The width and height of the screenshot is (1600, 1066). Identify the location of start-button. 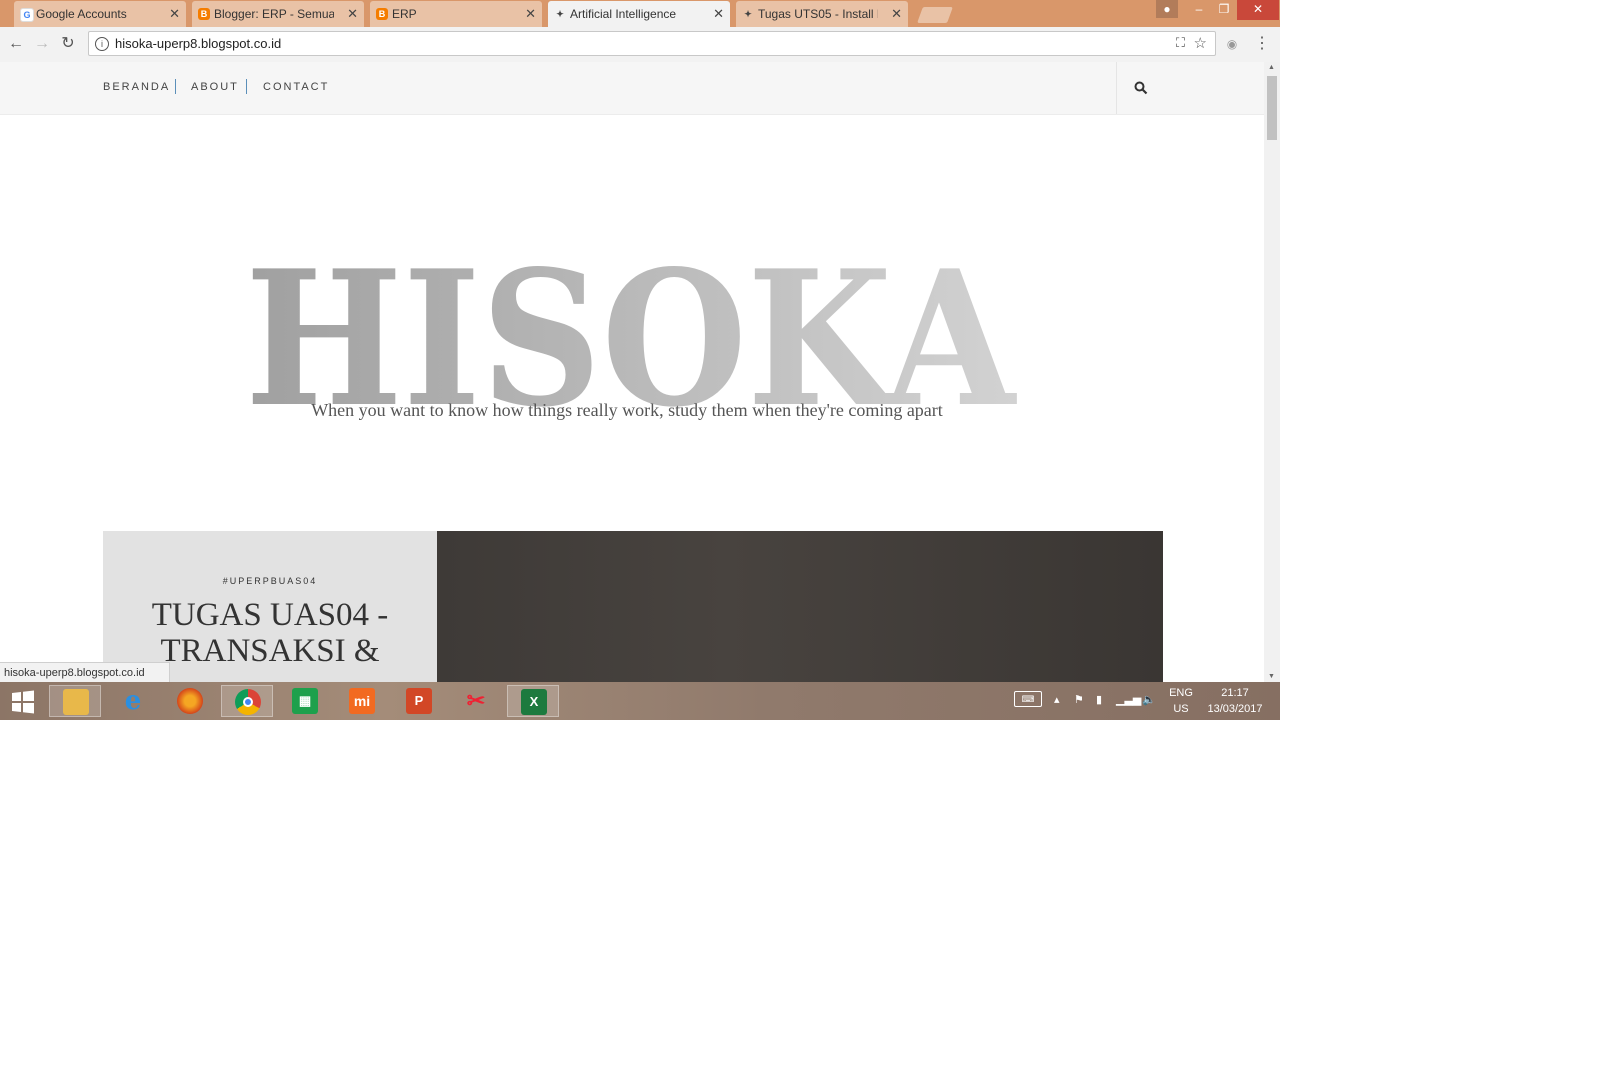
(23, 701).